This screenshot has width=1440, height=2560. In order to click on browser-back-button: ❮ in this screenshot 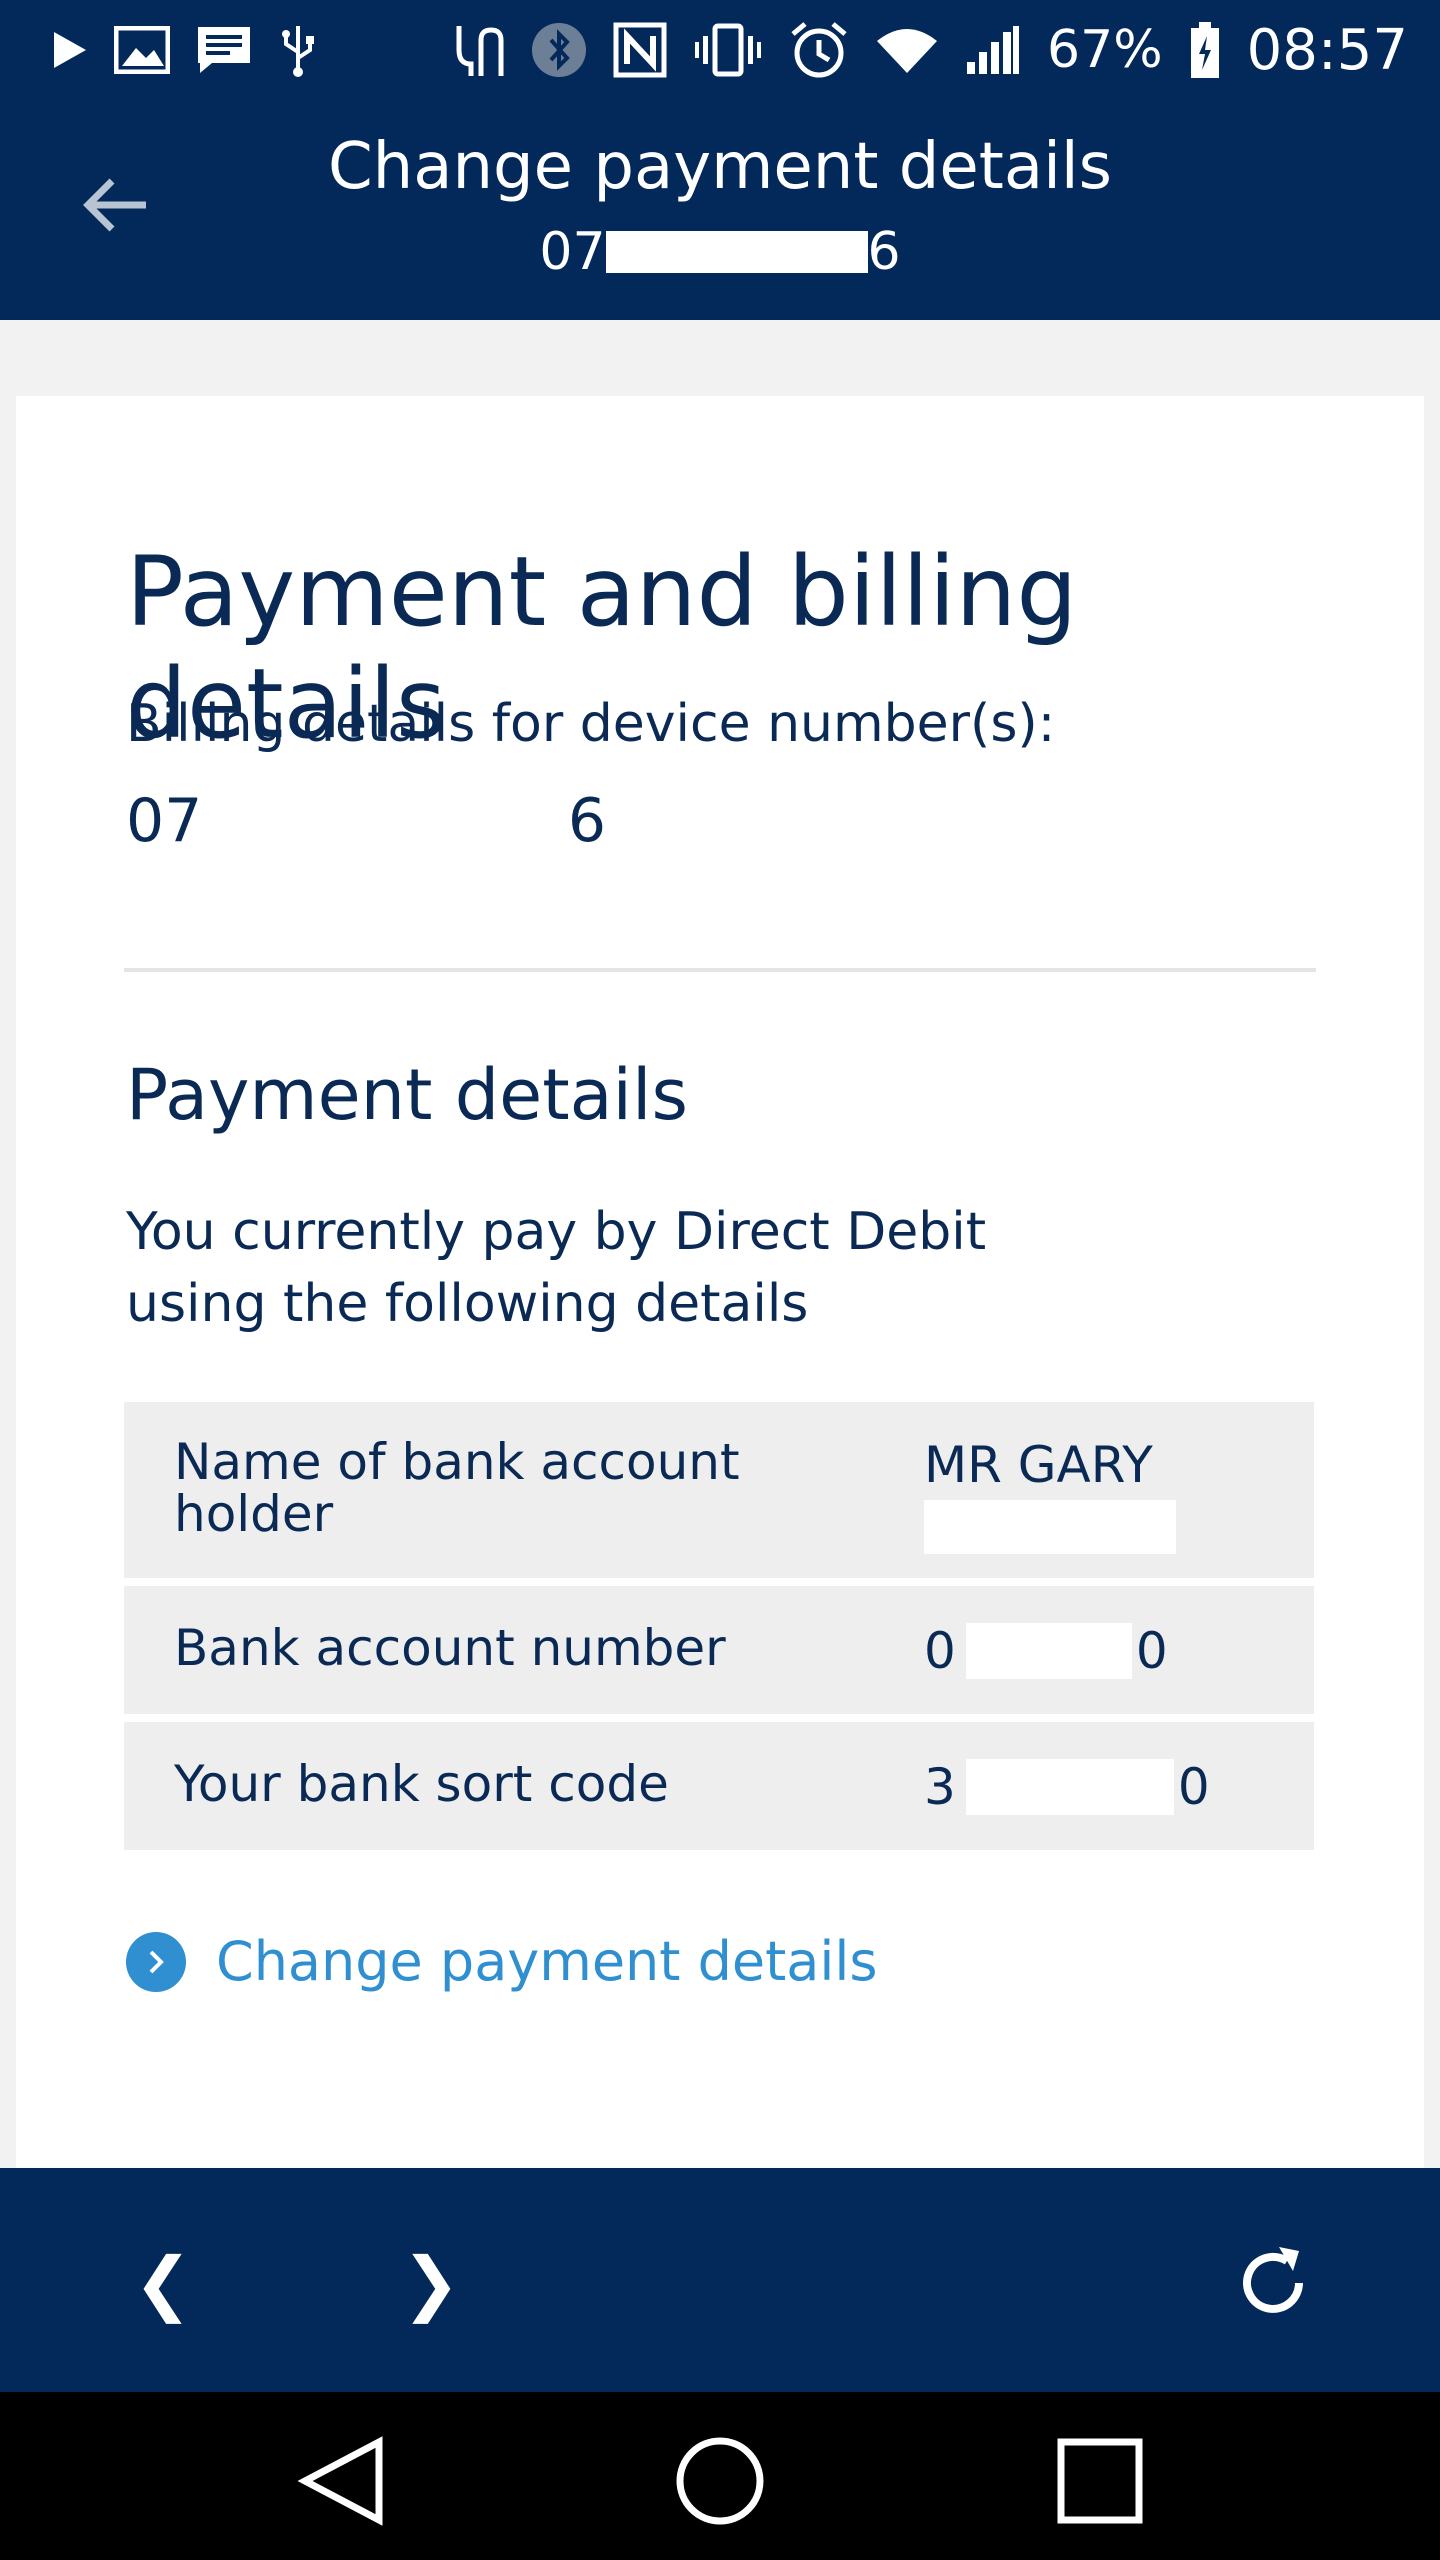, I will do `click(163, 2283)`.